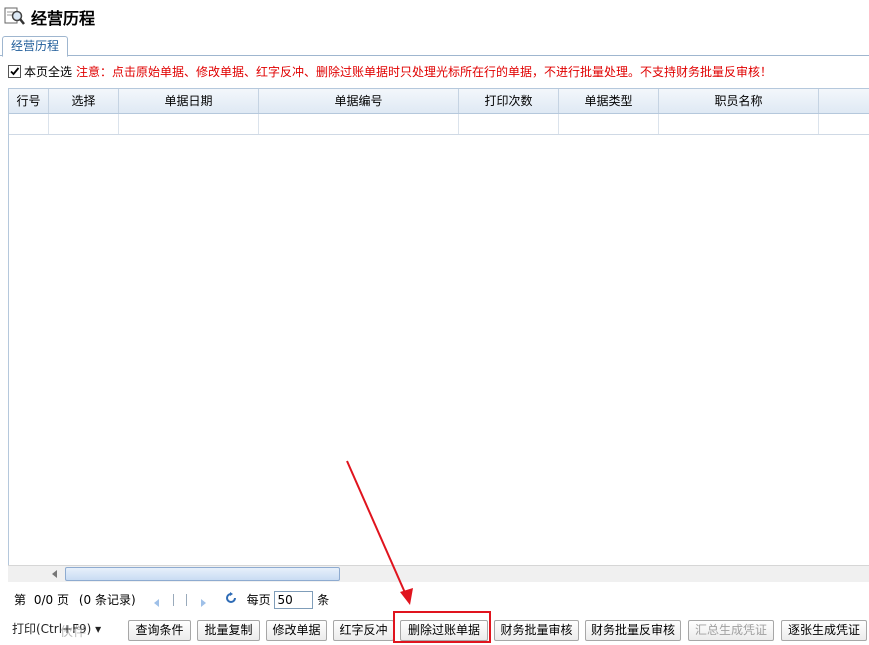  What do you see at coordinates (159, 630) in the screenshot?
I see `query-conditions-button: 查询条件` at bounding box center [159, 630].